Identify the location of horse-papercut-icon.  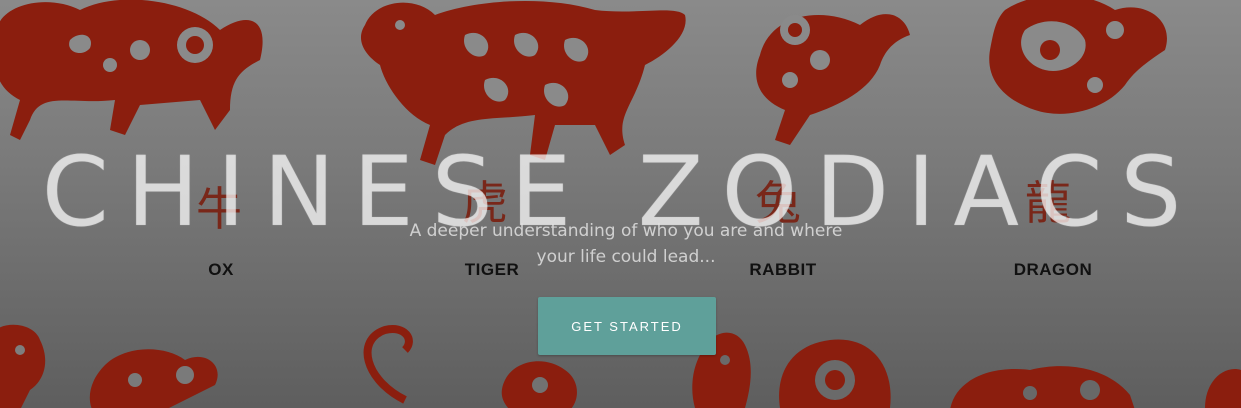
(30, 364).